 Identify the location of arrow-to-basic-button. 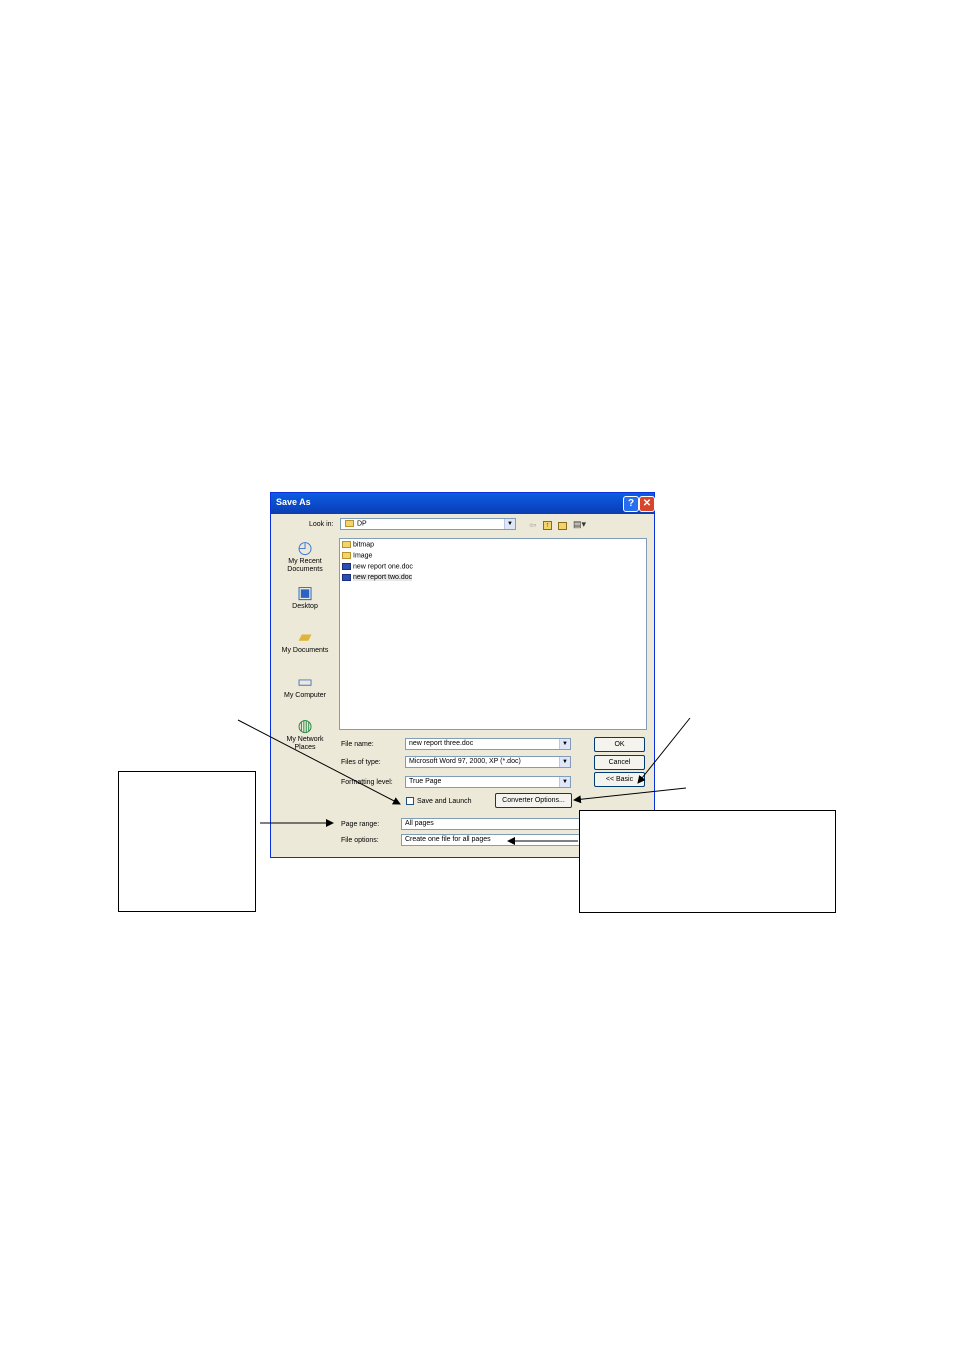
(664, 750).